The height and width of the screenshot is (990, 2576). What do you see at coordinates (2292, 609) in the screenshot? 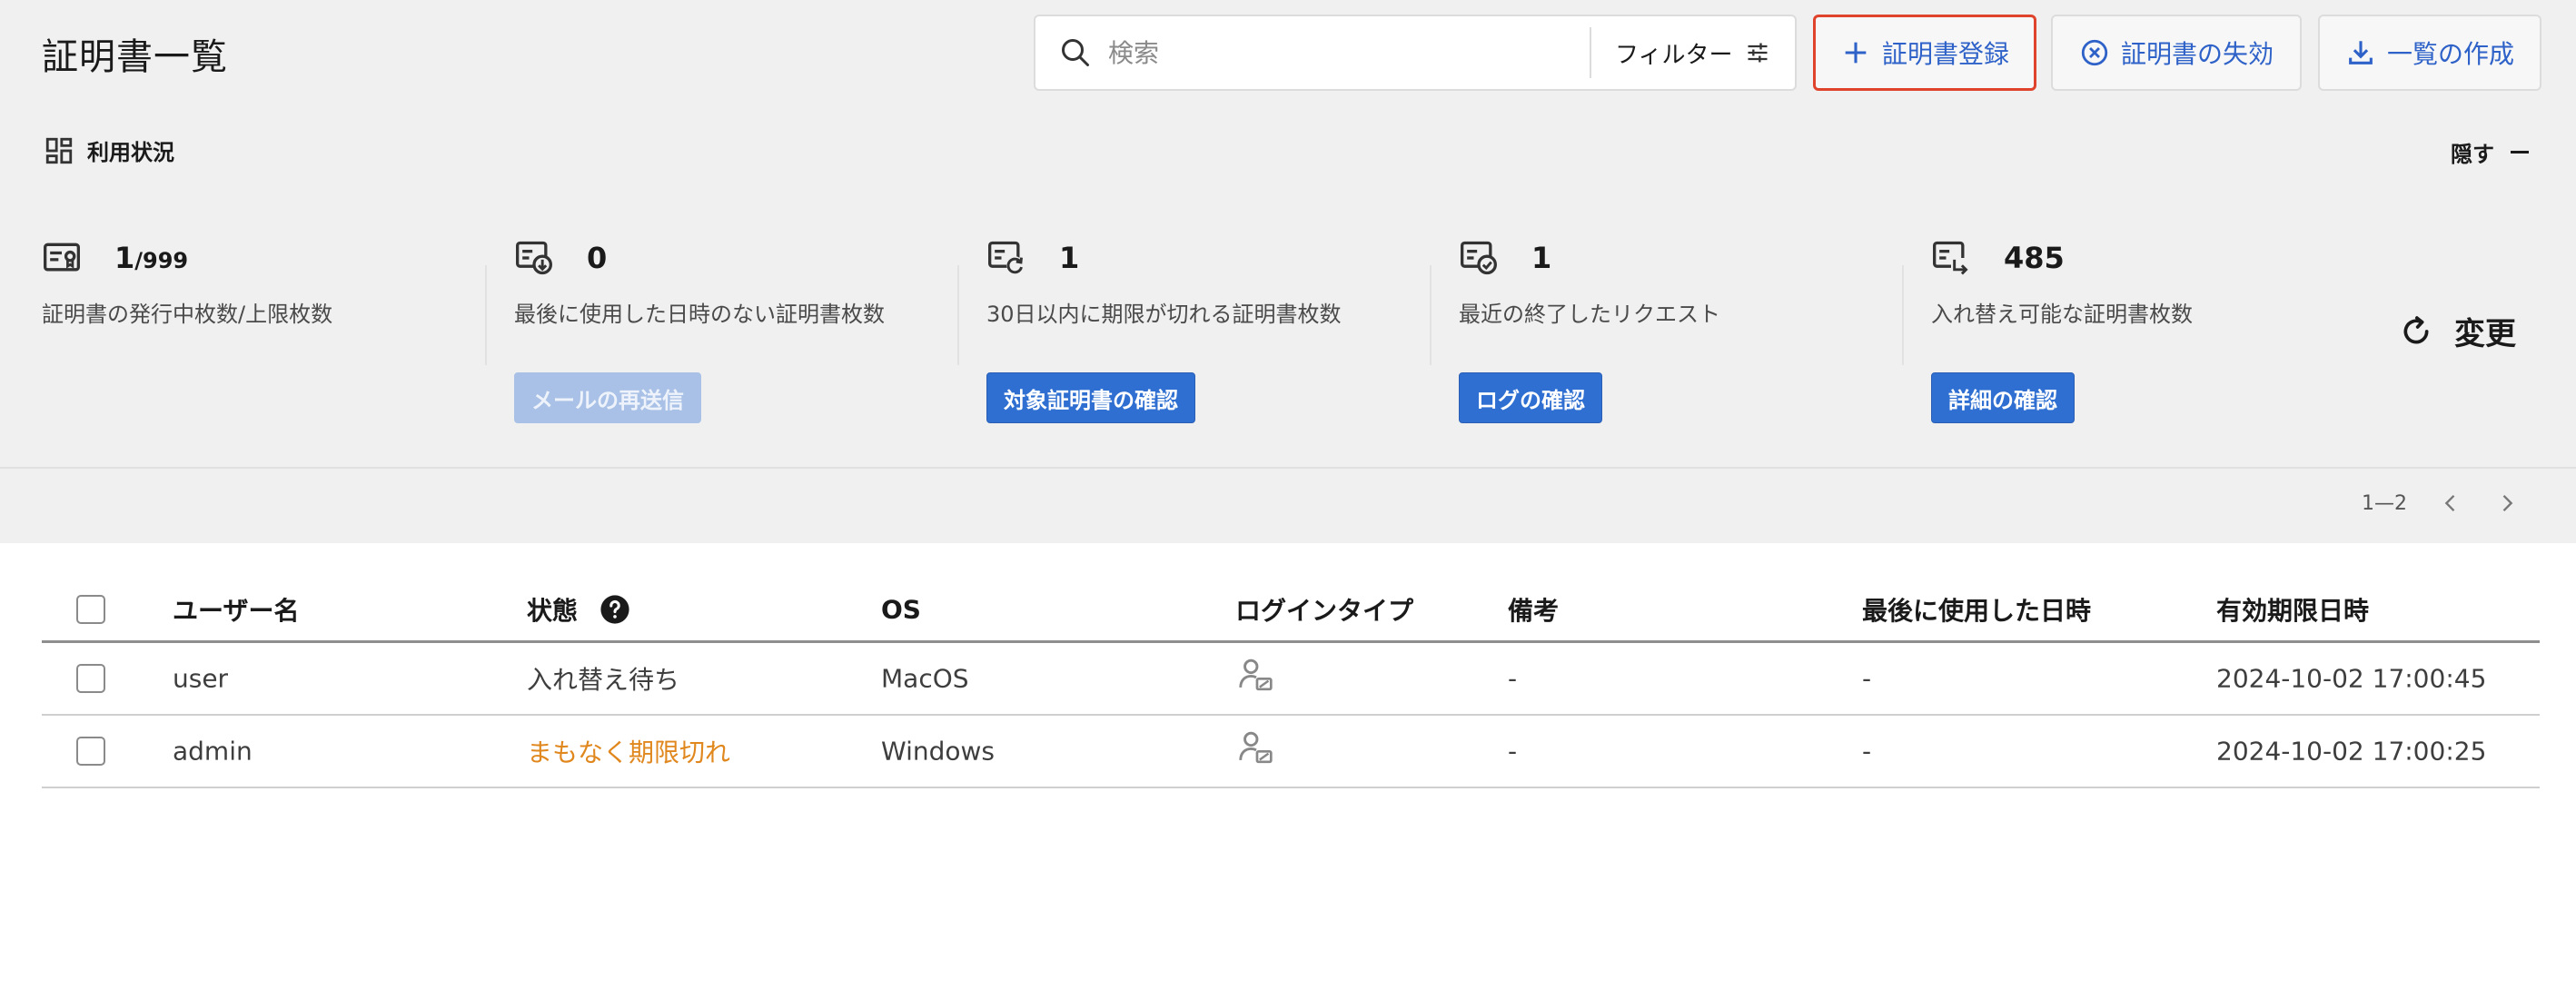
I see `column-header-expires: 有効期限日時` at bounding box center [2292, 609].